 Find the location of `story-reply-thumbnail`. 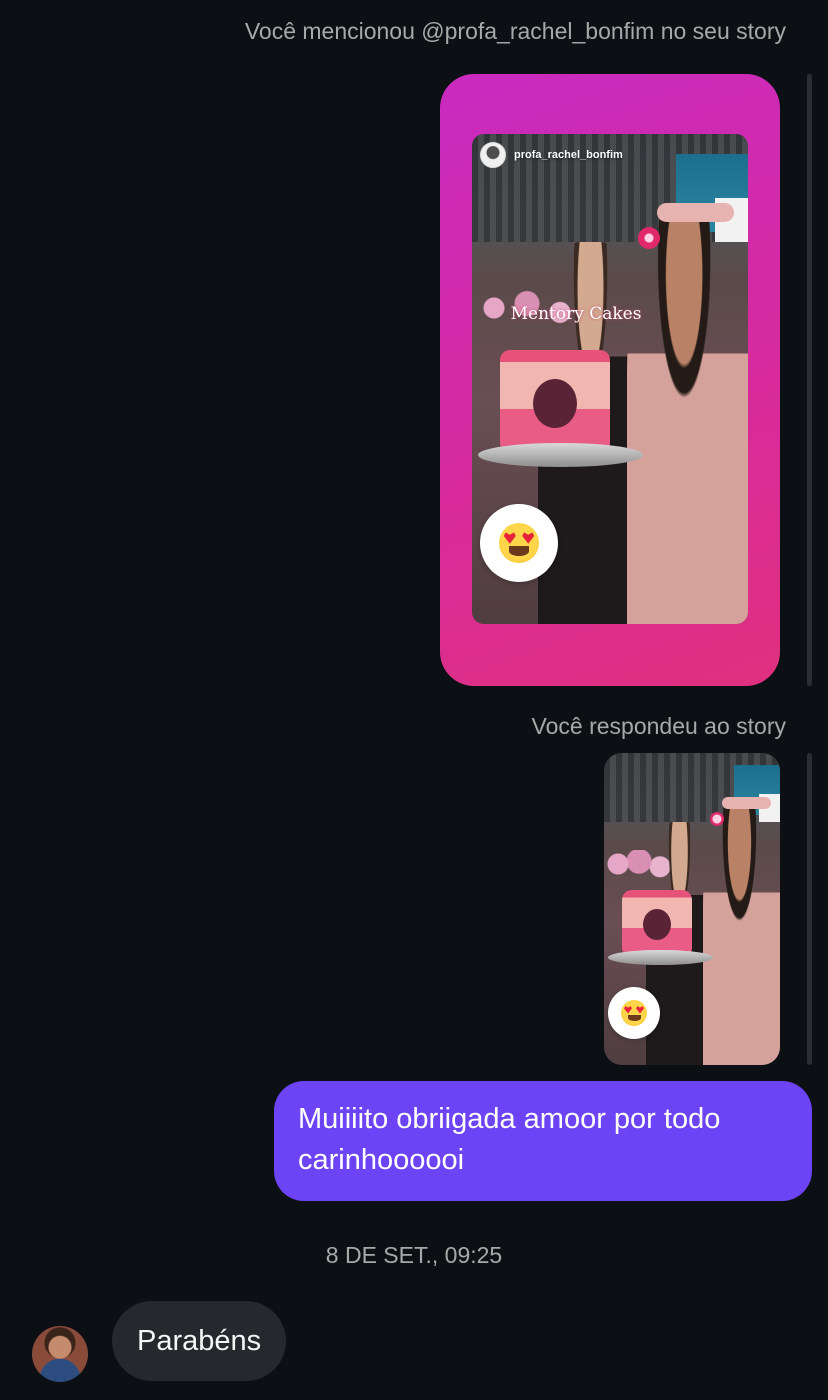

story-reply-thumbnail is located at coordinates (692, 909).